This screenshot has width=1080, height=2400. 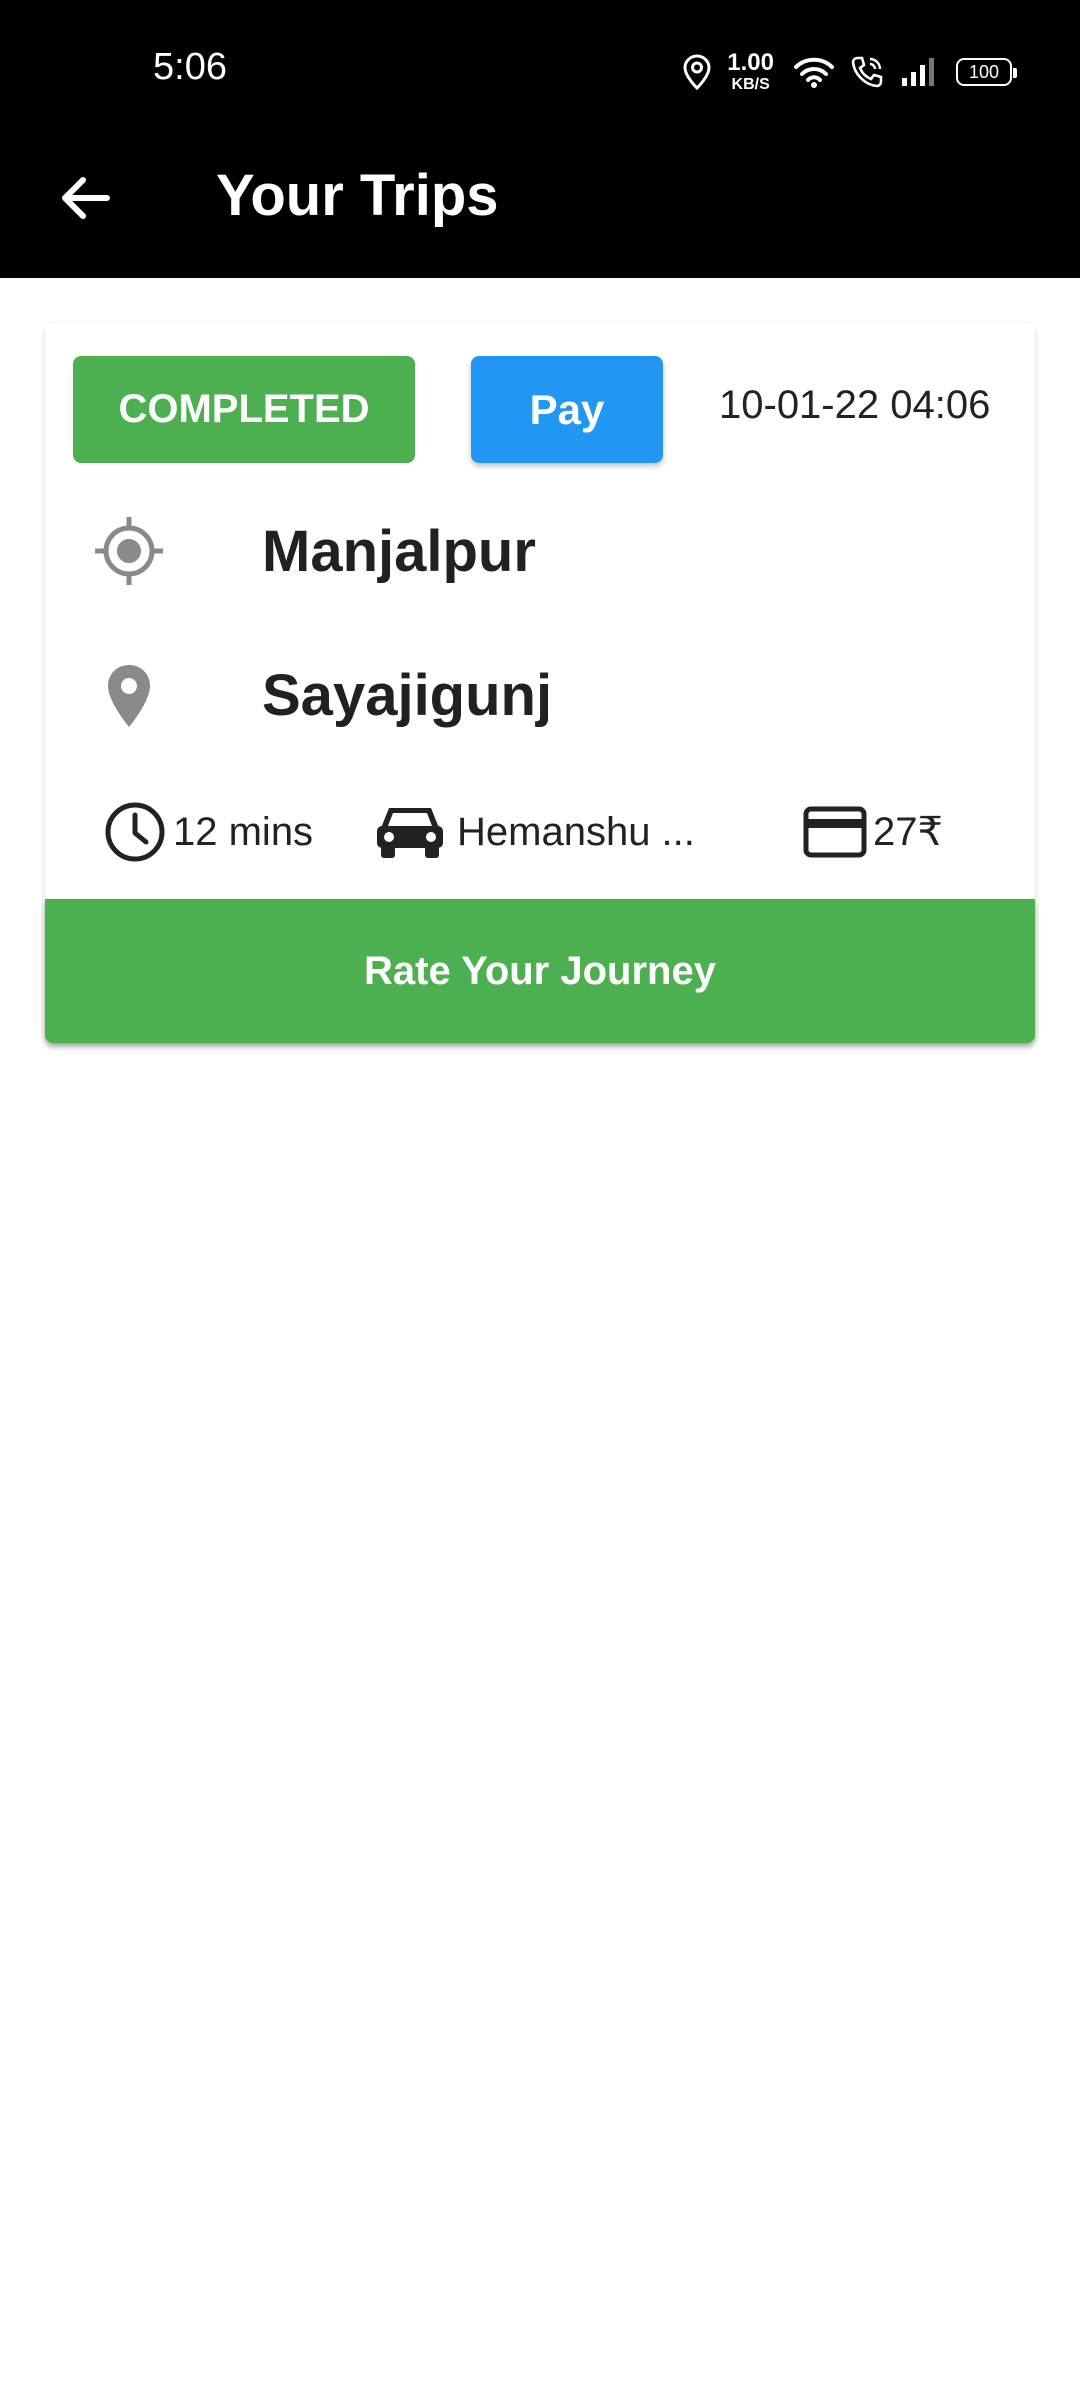 I want to click on back-button, so click(x=84, y=198).